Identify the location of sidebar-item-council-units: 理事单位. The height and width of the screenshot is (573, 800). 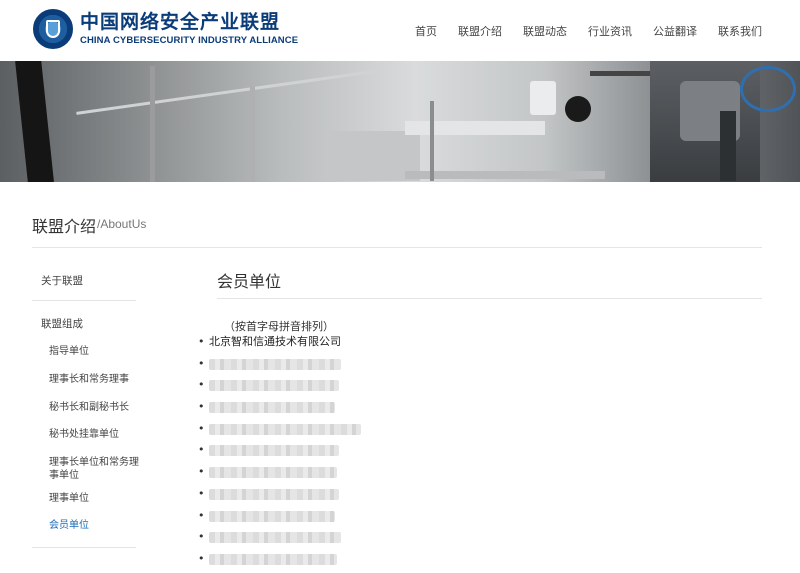
(69, 498).